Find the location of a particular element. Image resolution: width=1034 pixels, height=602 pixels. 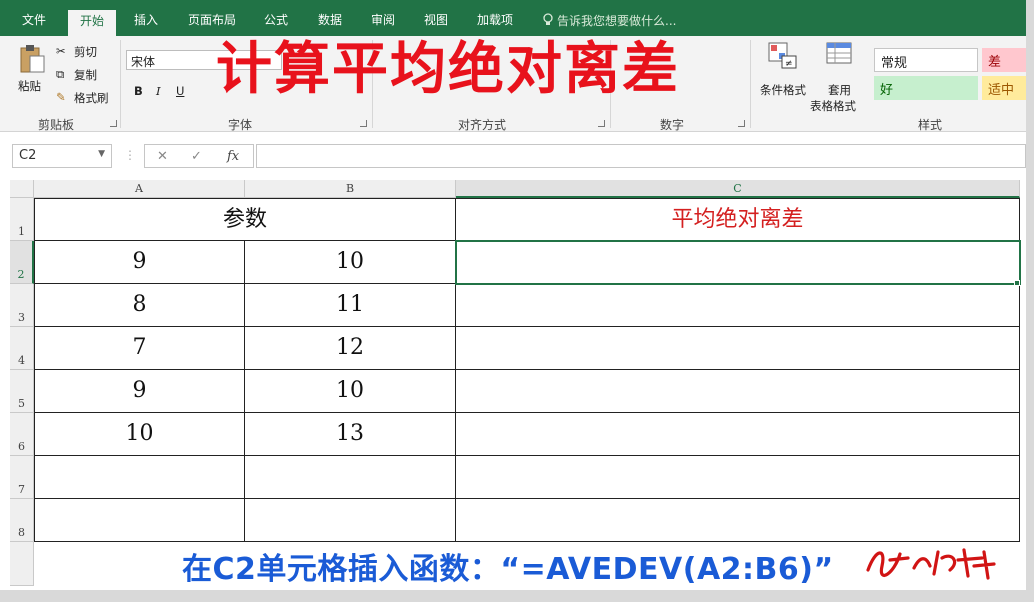

alignment-group-label: 对齐方式 is located at coordinates (482, 125).